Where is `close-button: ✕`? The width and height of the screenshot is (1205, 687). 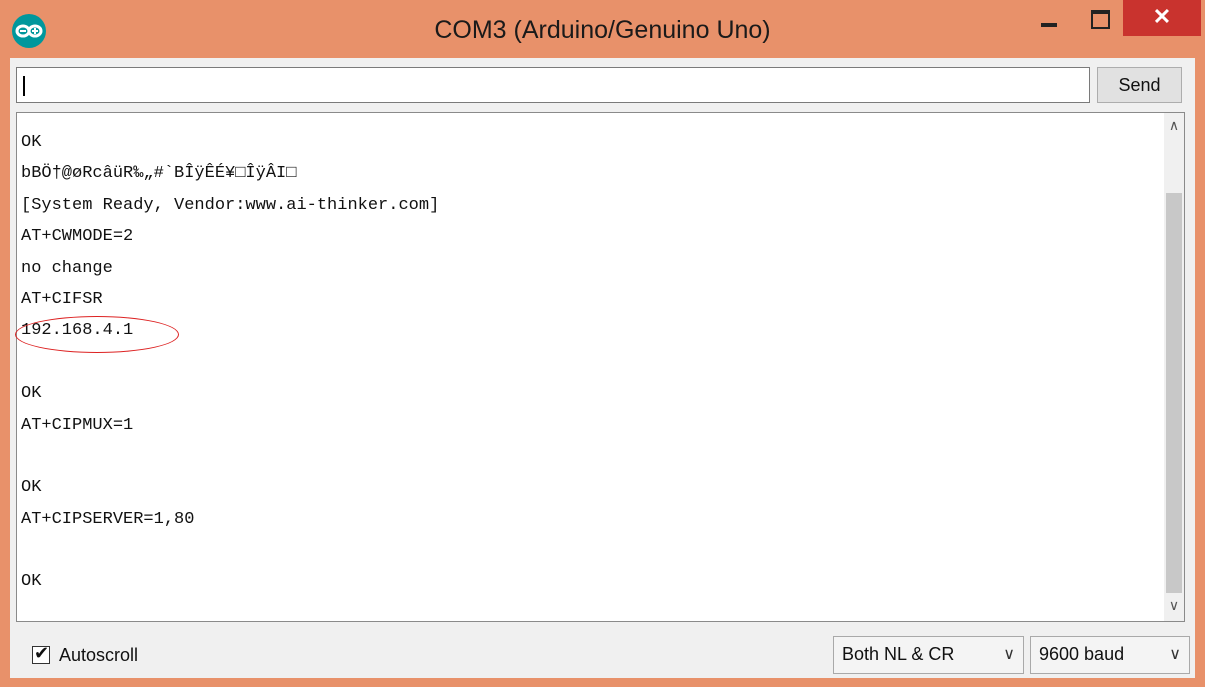 close-button: ✕ is located at coordinates (1162, 18).